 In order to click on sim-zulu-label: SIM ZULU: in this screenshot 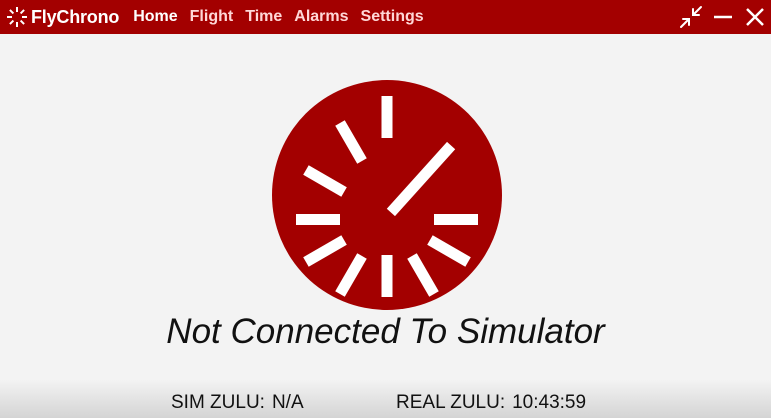, I will do `click(218, 402)`.